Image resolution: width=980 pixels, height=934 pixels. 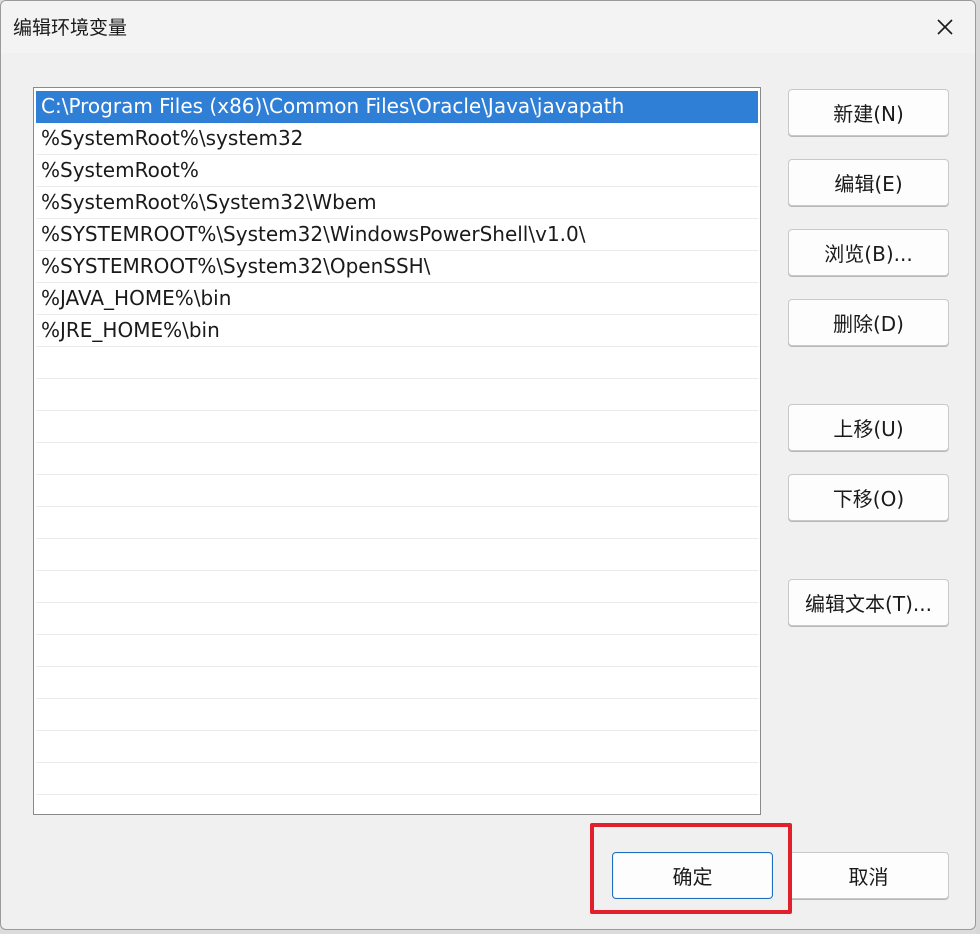 What do you see at coordinates (868, 112) in the screenshot?
I see `new-button: 新建(N)` at bounding box center [868, 112].